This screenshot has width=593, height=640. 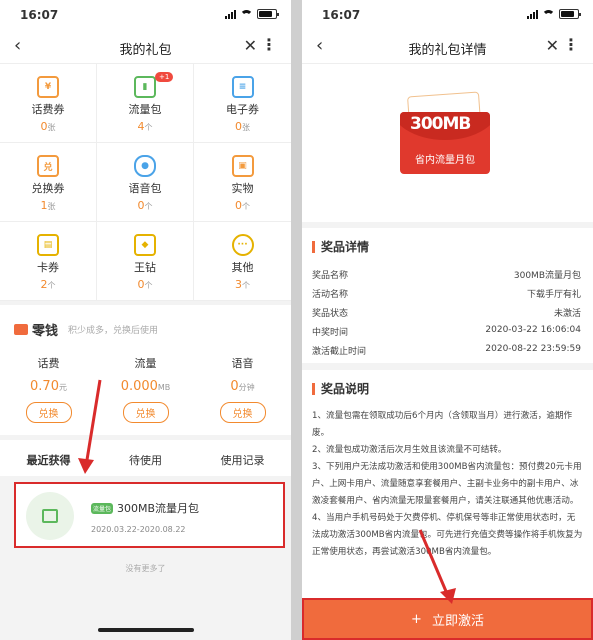 I want to click on grid-item-physical: ▣ 实物 0个, so click(x=242, y=182).